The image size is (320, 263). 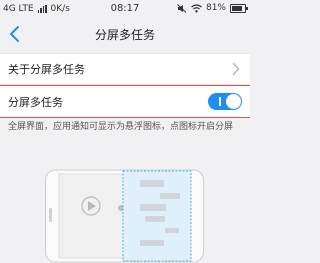 I want to click on split-screen-description: 全屏界面，应用通知可显示为悬浮图标，点图标开启分屏, so click(x=121, y=127).